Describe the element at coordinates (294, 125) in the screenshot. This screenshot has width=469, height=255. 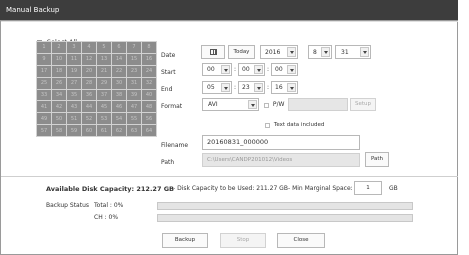
I see `text-data-option: Text data included` at that location.